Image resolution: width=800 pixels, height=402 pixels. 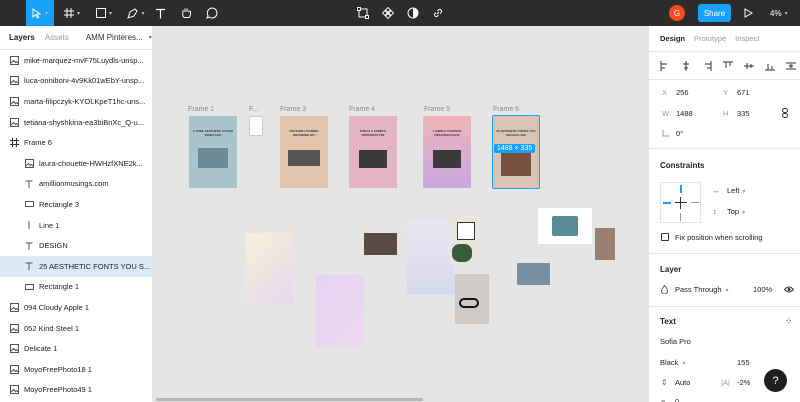 What do you see at coordinates (76, 328) in the screenshot?
I see `layer-row: 052 Kind Steel 1` at bounding box center [76, 328].